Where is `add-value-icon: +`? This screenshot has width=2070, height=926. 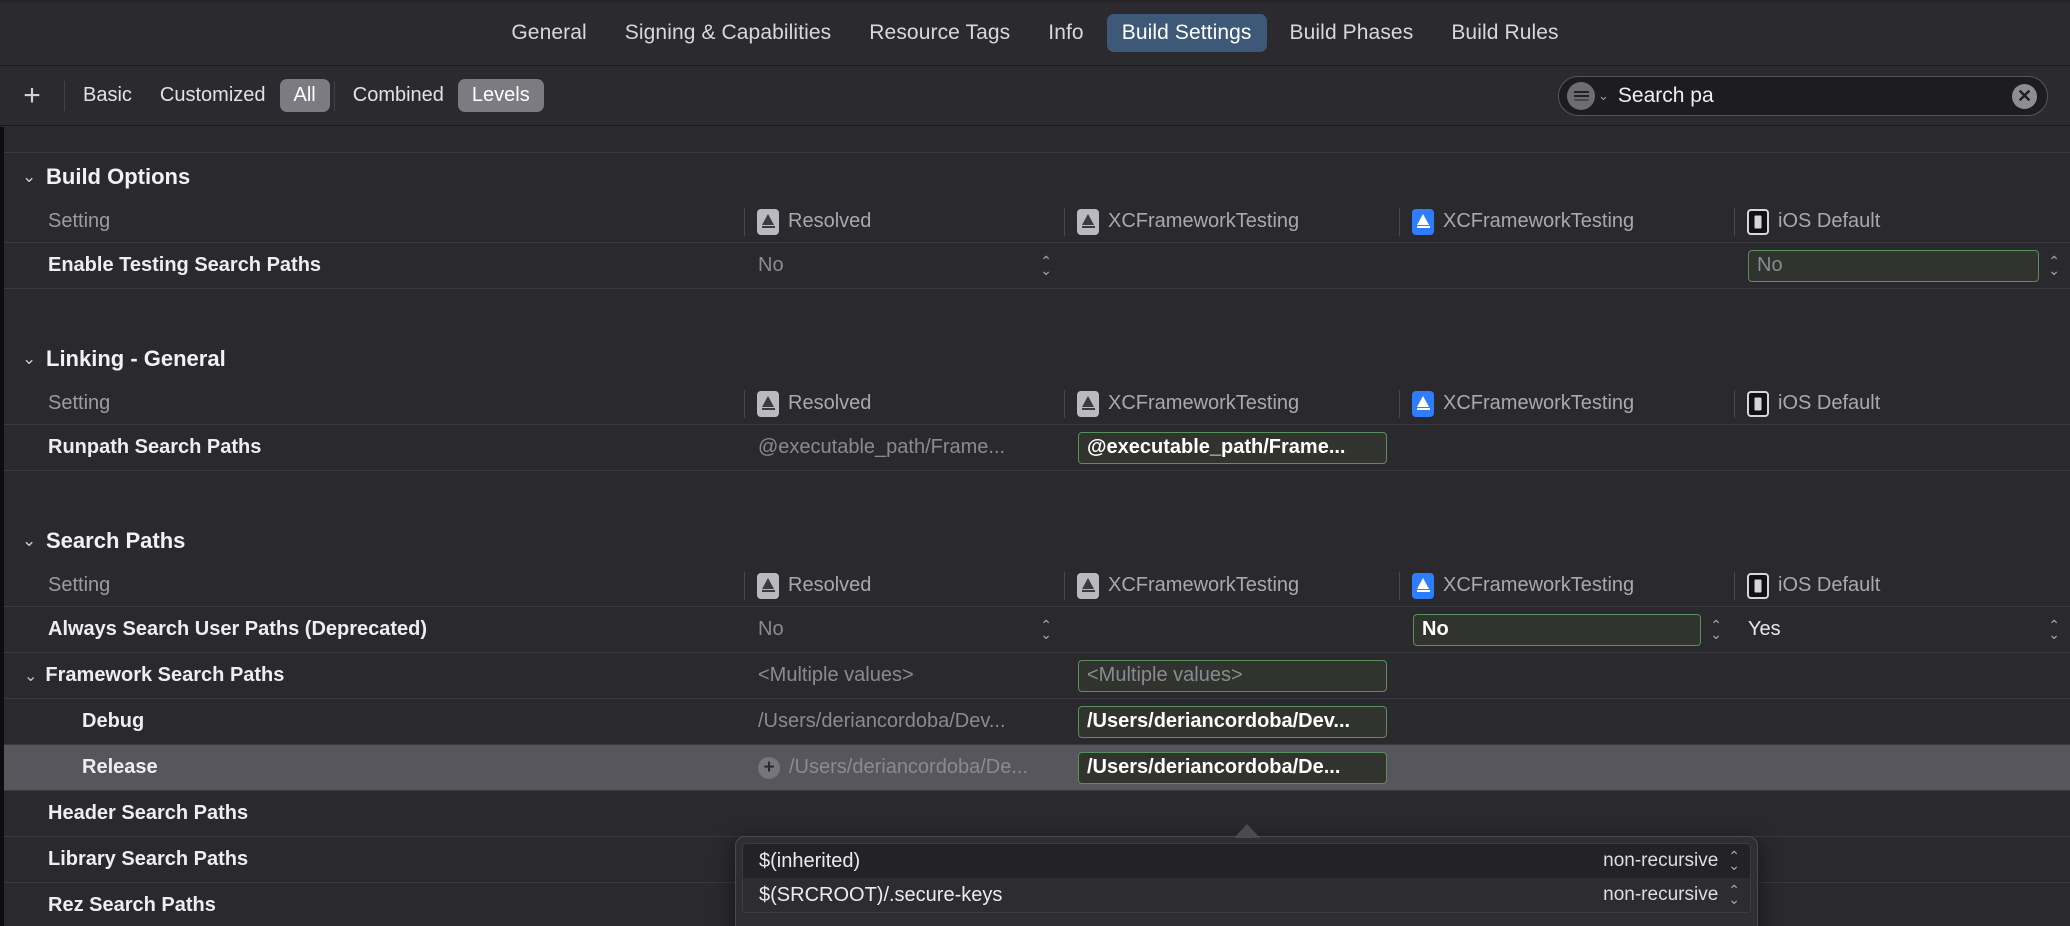
add-value-icon: + is located at coordinates (769, 767).